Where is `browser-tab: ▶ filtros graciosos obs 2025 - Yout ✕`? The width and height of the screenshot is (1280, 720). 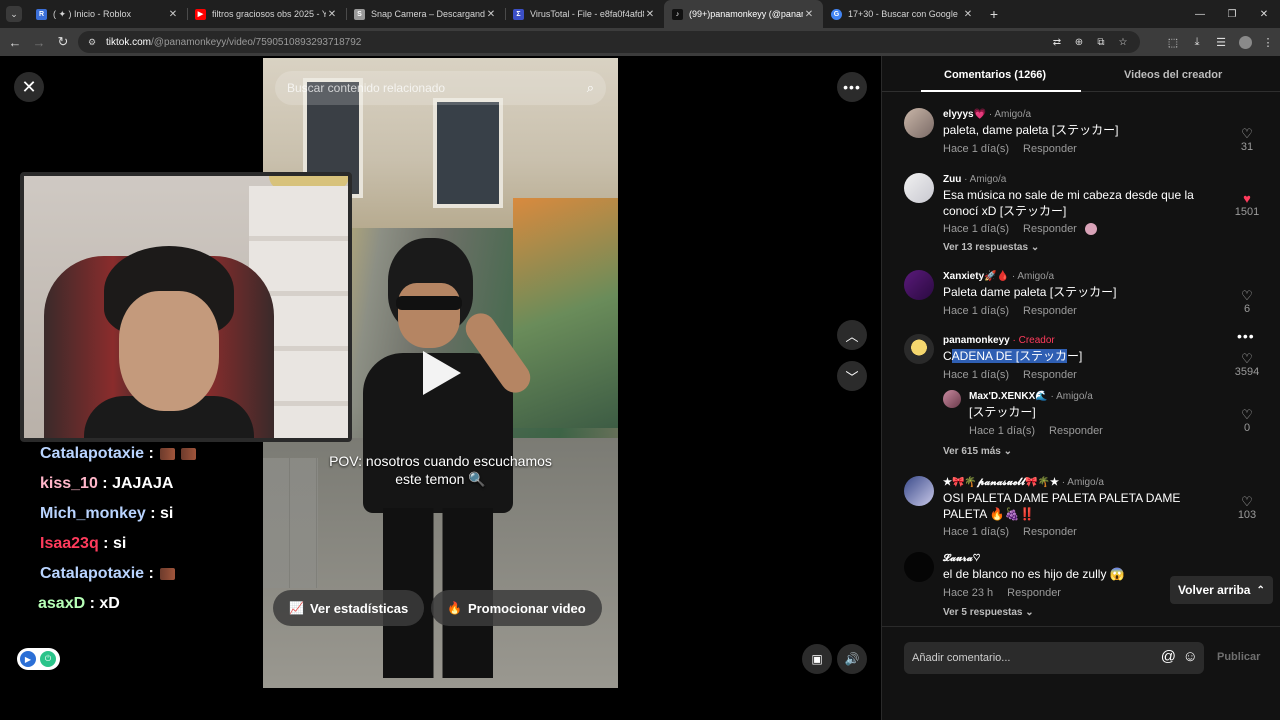 browser-tab: ▶ filtros graciosos obs 2025 - Yout ✕ is located at coordinates (266, 14).